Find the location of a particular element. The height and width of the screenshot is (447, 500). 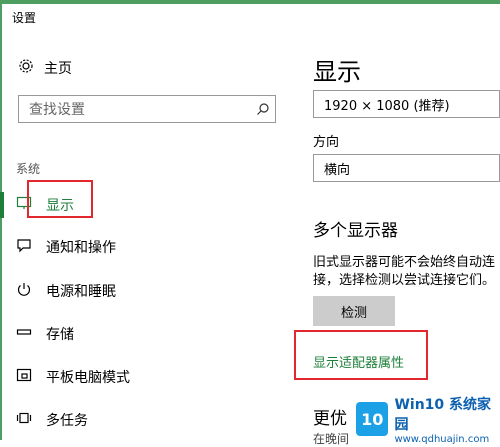

multi-display-description: 旧式显示器可能不会始终自动连接，选择检测以尝试连接它们。 is located at coordinates (404, 271).